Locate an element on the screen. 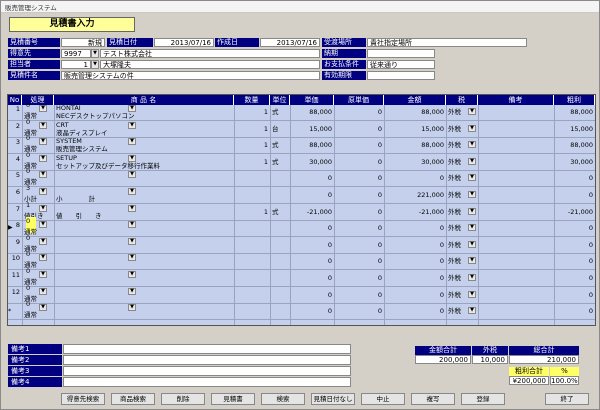 The image size is (600, 410). table-row: 0 ▼ 通常 ▼ 0 0 0 外税 ▼ 0 * is located at coordinates (301, 311).